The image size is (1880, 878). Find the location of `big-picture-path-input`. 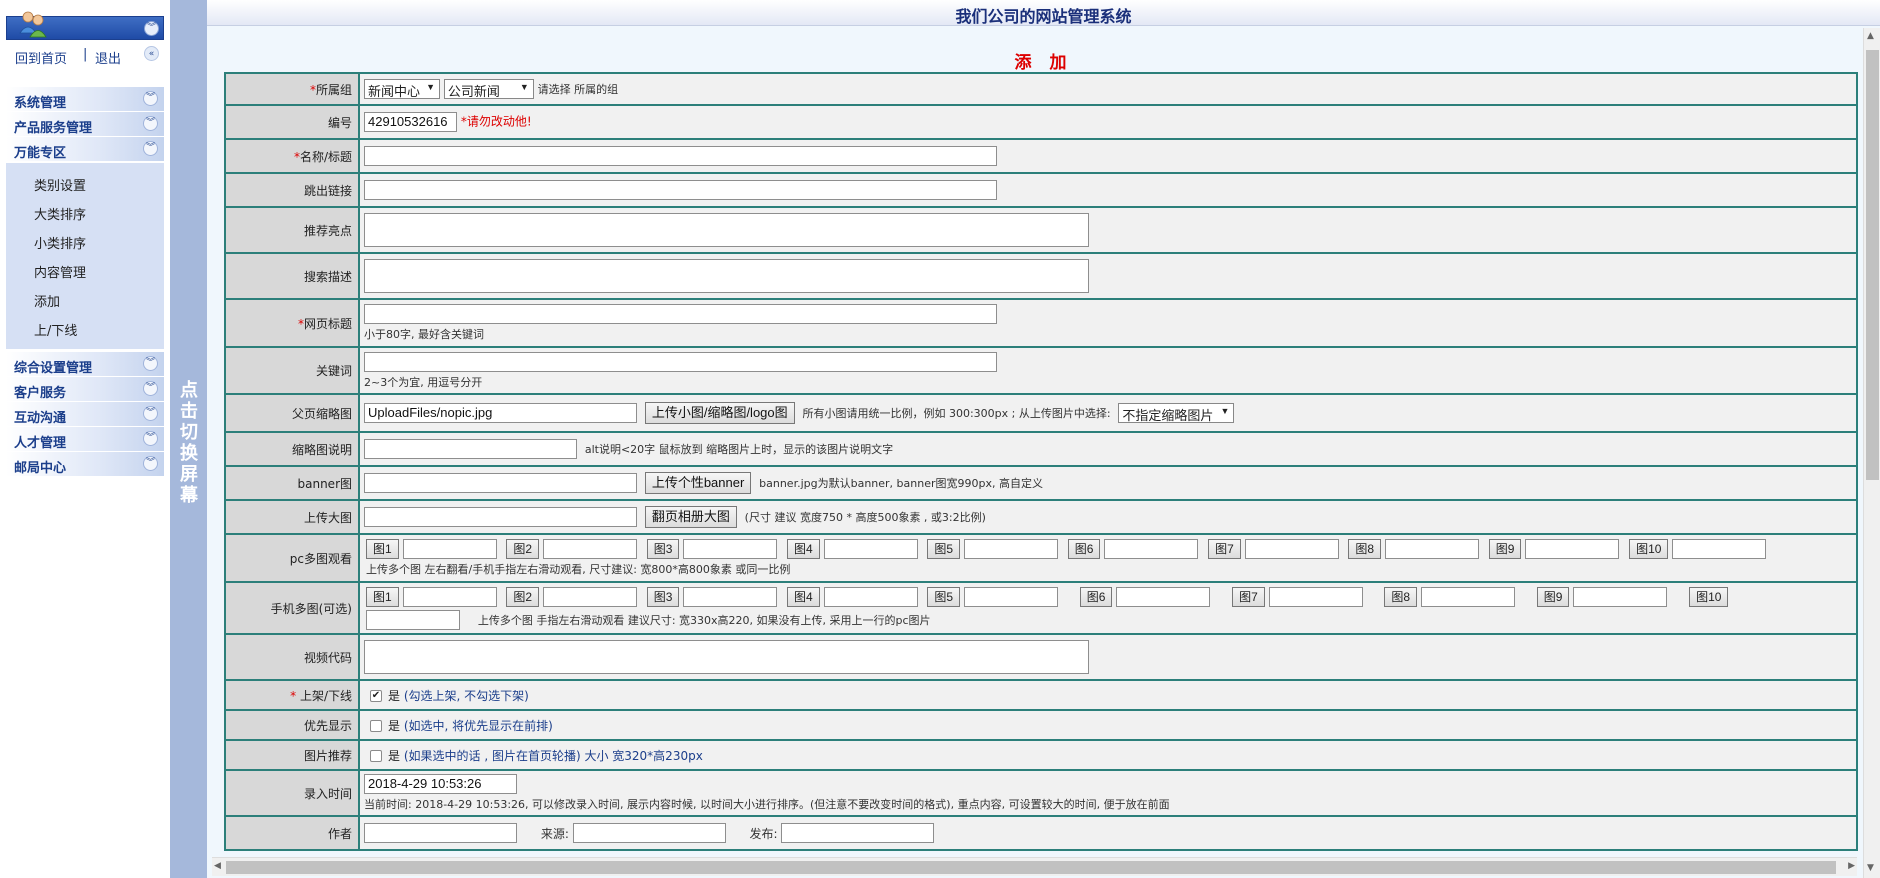

big-picture-path-input is located at coordinates (500, 517).